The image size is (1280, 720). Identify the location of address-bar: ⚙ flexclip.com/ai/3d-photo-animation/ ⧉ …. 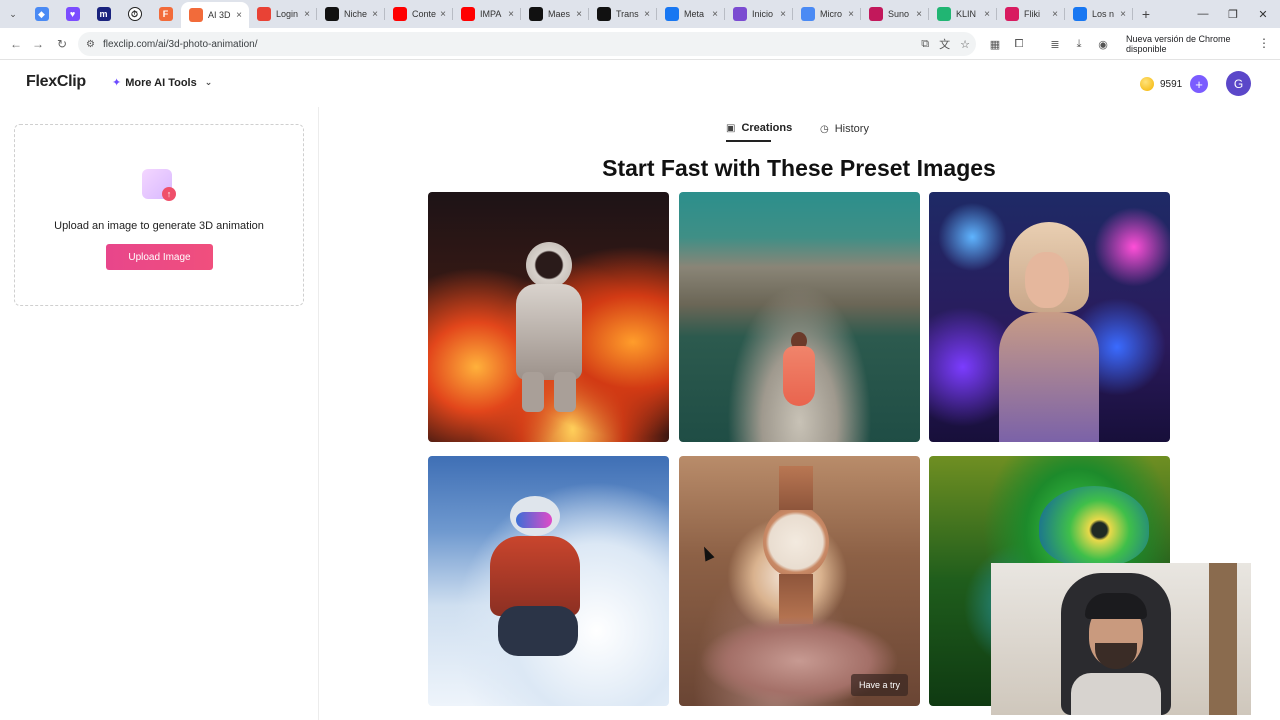
(527, 44).